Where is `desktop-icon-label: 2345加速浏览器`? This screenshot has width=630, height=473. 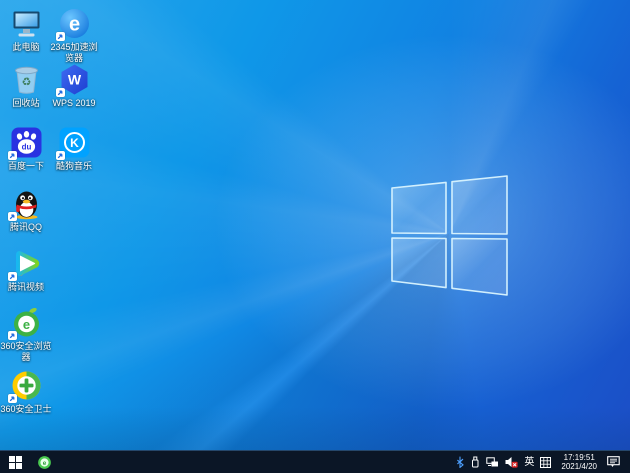
desktop-icon-label: 2345加速浏览器 is located at coordinates (74, 52).